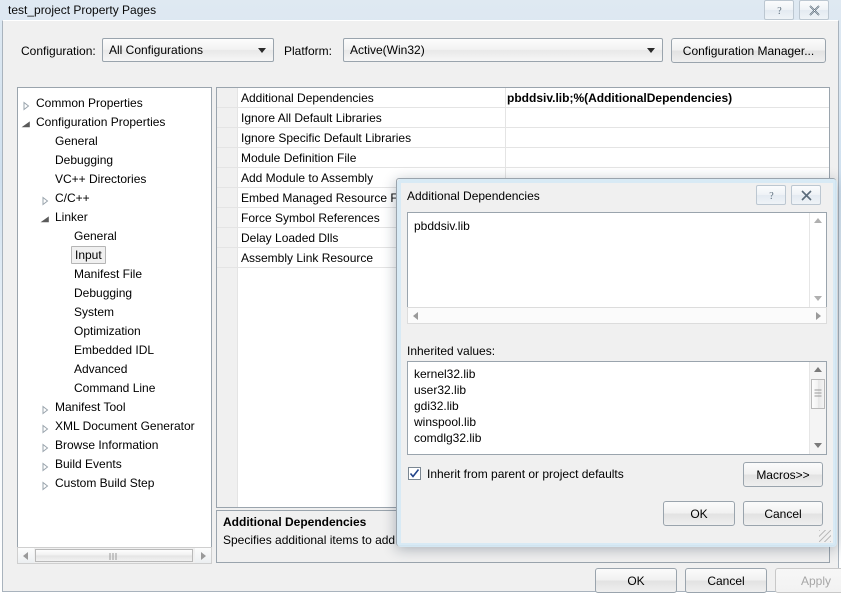 This screenshot has width=841, height=594. What do you see at coordinates (114, 388) in the screenshot?
I see `tree-item-command-line: Command Line` at bounding box center [114, 388].